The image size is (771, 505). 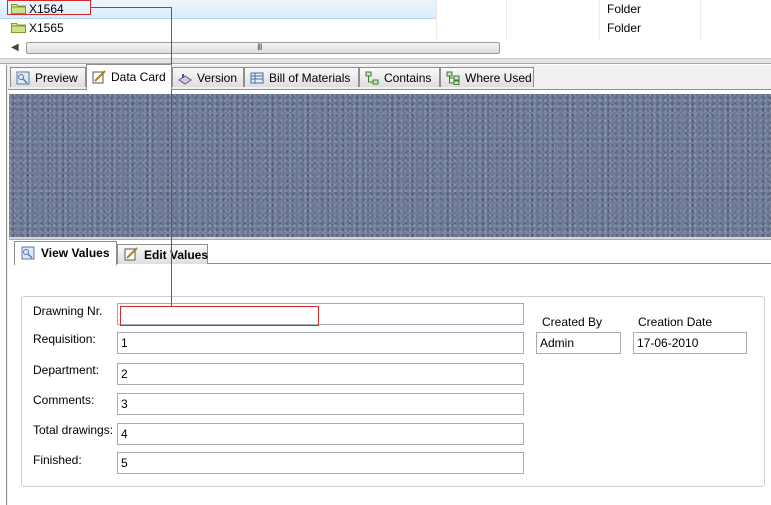 What do you see at coordinates (390, 238) in the screenshot?
I see `preview-splitter` at bounding box center [390, 238].